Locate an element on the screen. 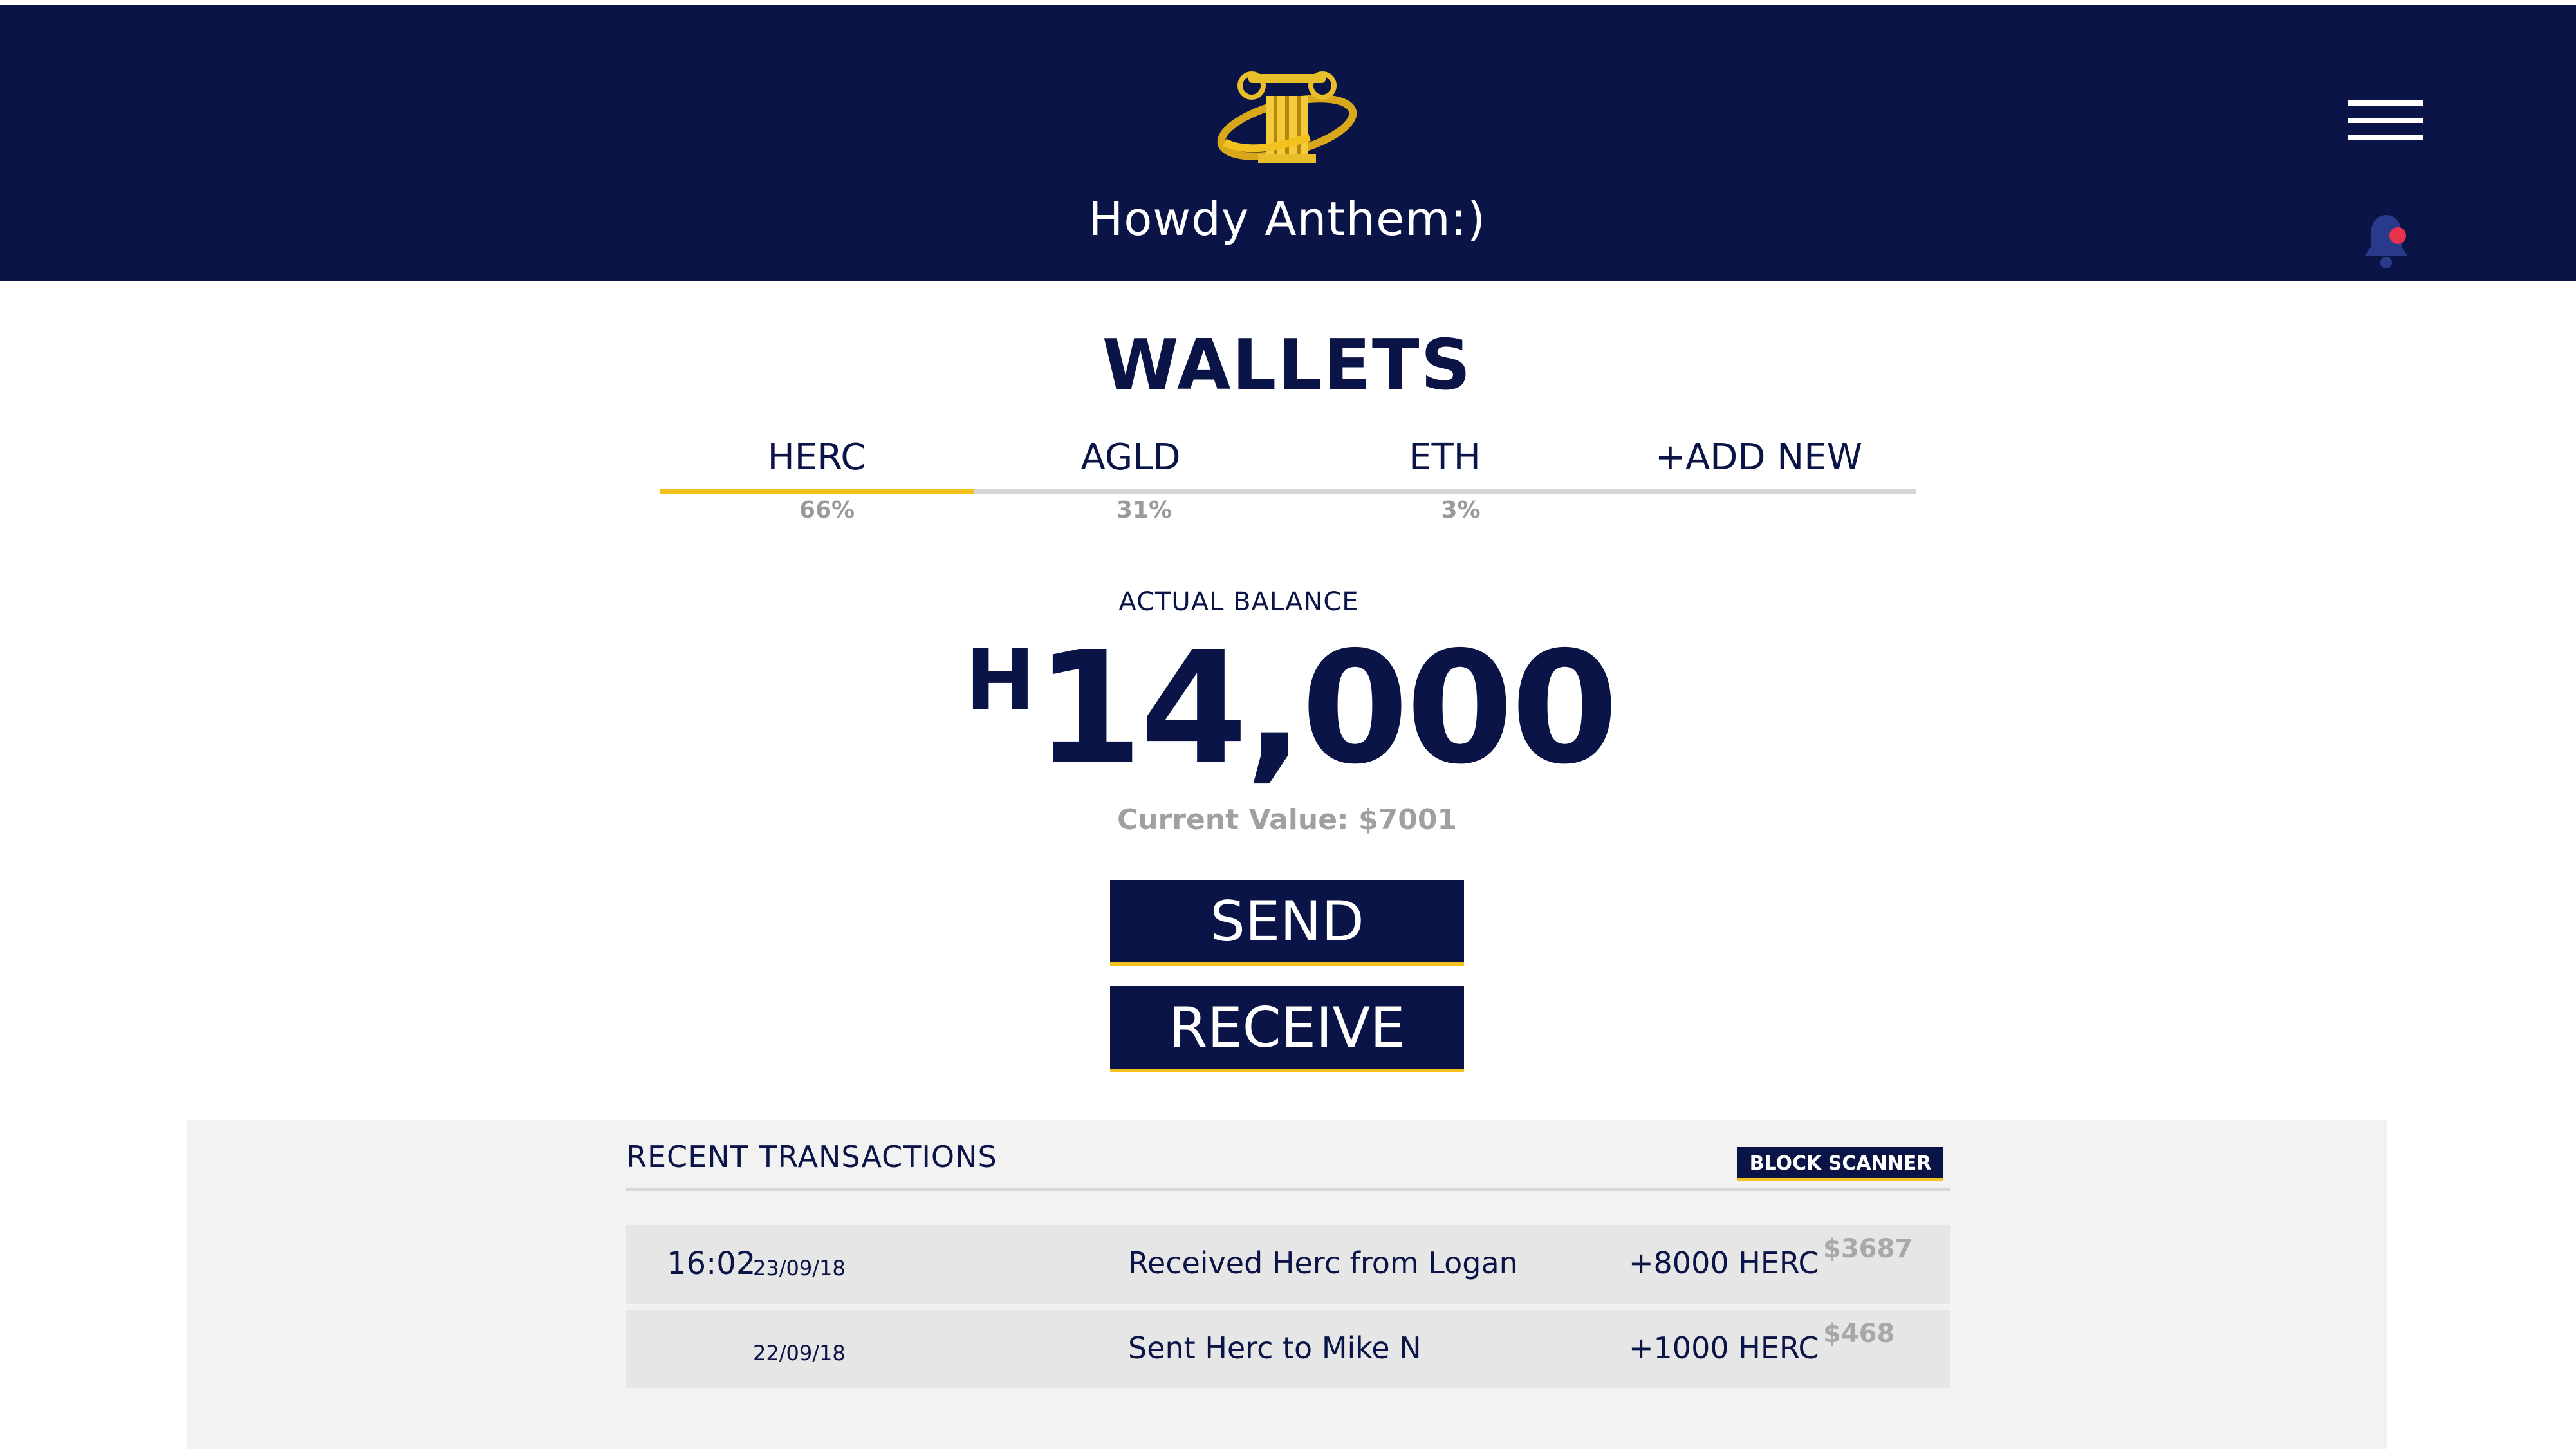  tab-herc: HERC is located at coordinates (817, 462).